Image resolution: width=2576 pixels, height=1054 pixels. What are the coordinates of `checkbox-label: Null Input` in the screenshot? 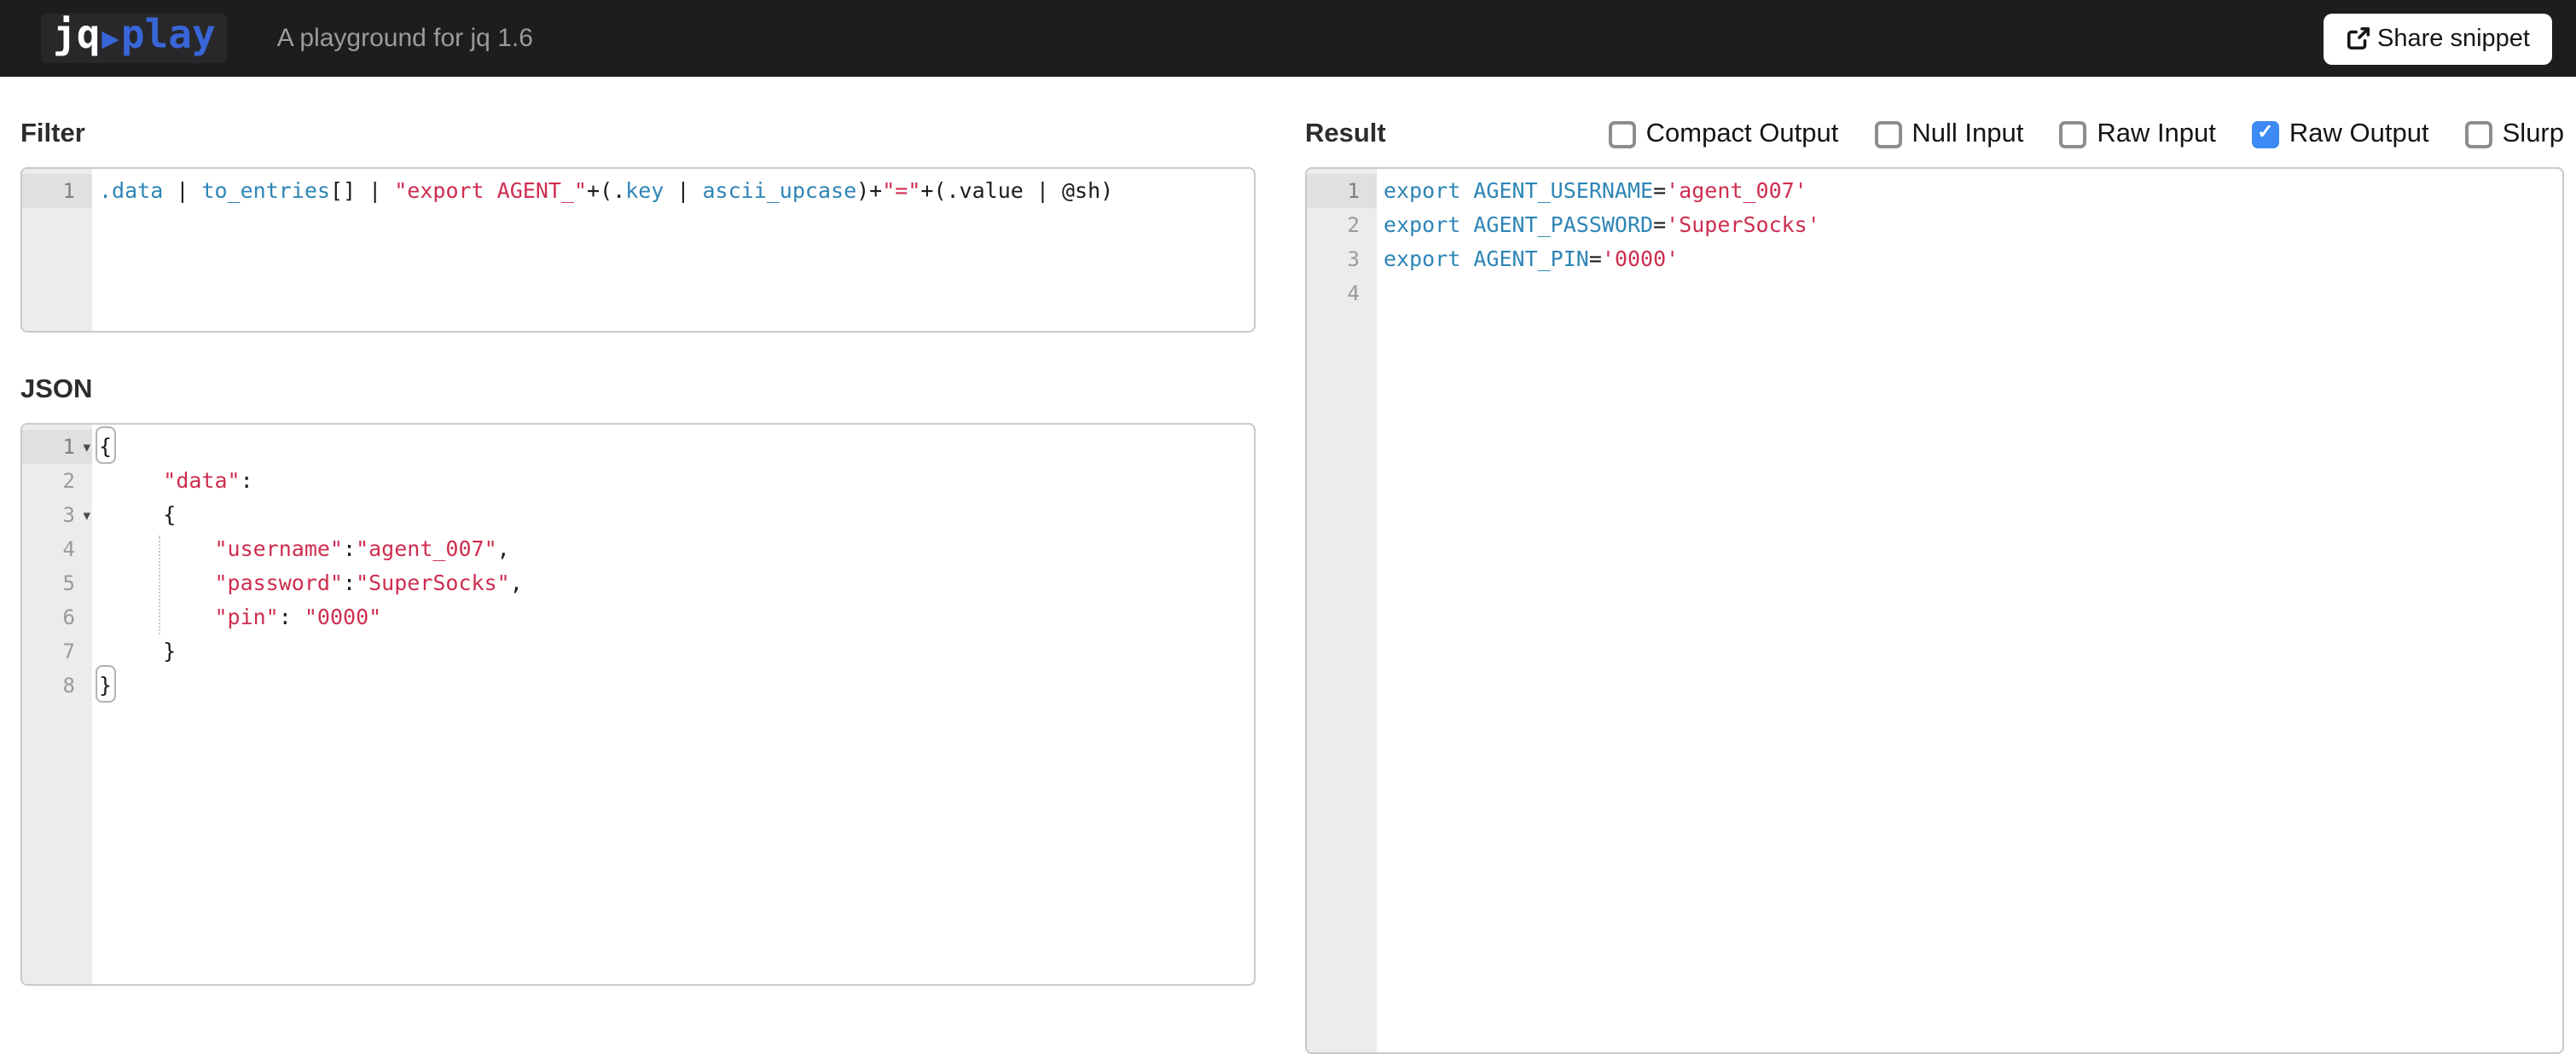 It's located at (1968, 133).